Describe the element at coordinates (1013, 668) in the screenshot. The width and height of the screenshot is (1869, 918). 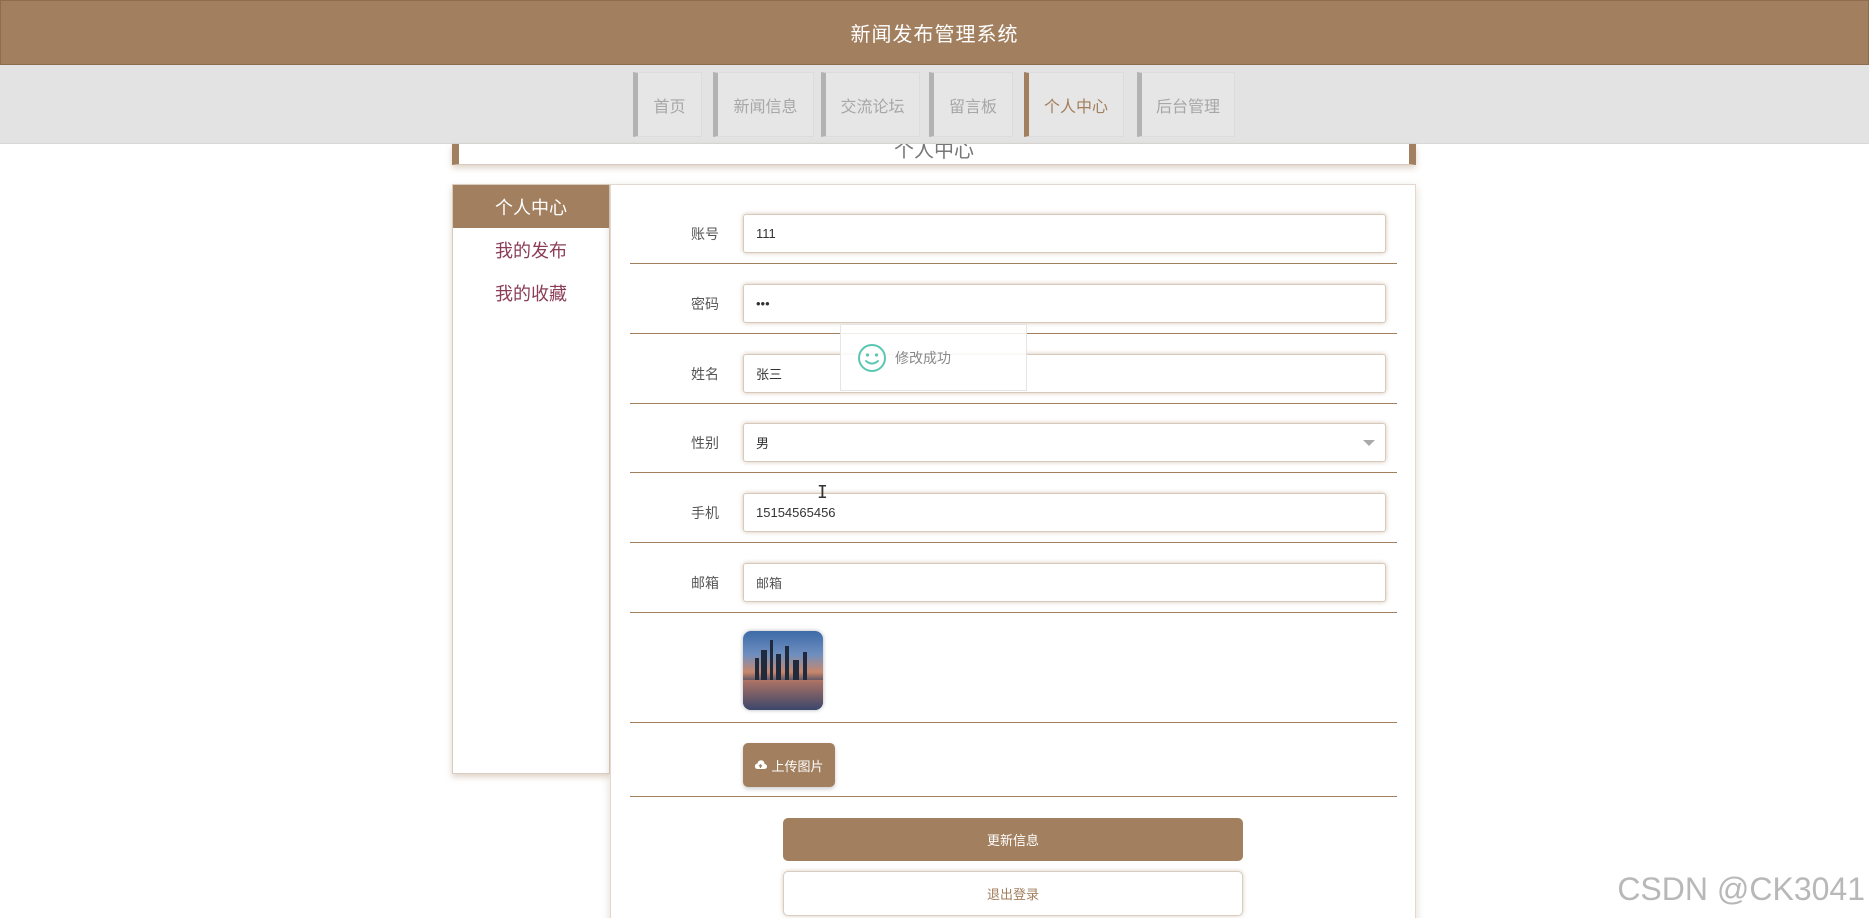
I see `form-row-avatar` at that location.